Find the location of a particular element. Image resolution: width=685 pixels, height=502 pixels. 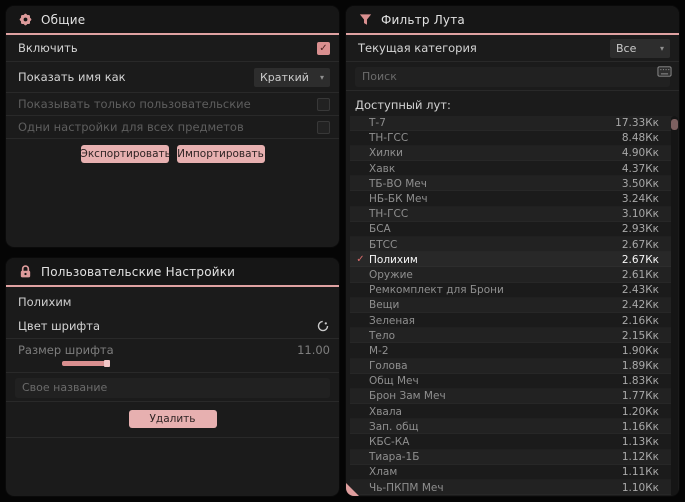

scrollbar is located at coordinates (674, 305).